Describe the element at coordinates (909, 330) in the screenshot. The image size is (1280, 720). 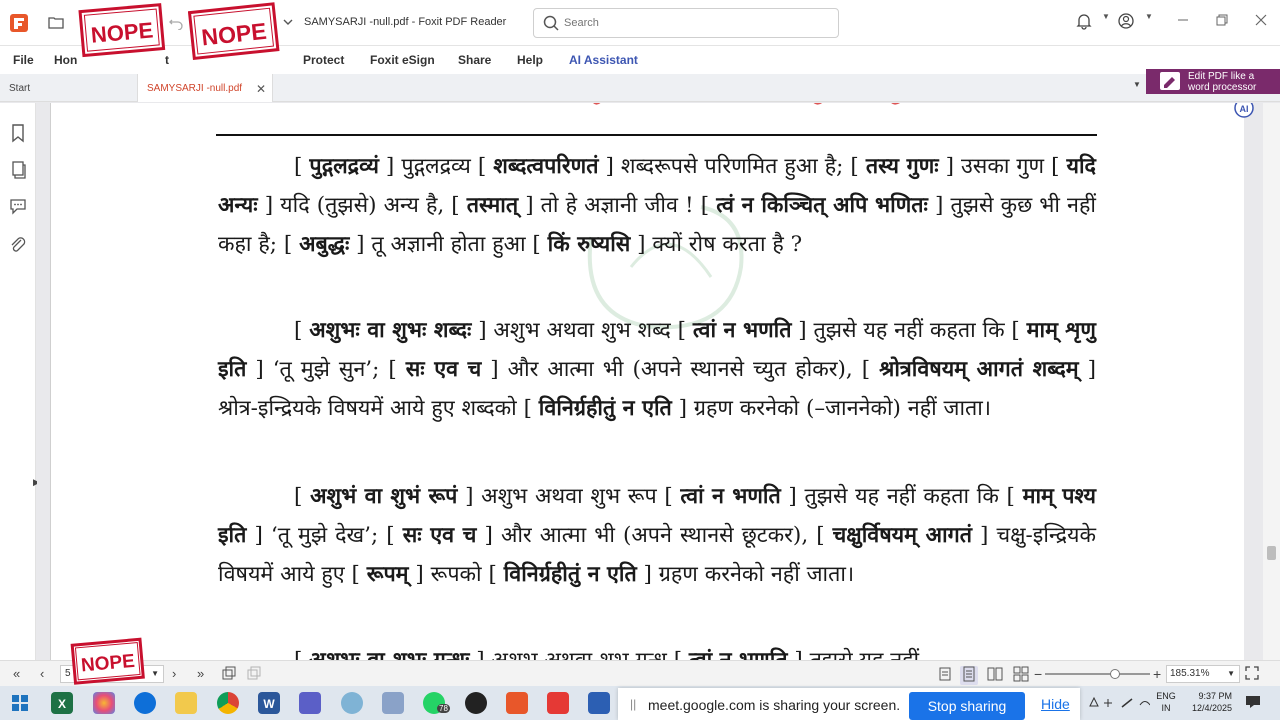
I see `hindi-text: ] तुझसे यह नहीं कहता कि [` at that location.